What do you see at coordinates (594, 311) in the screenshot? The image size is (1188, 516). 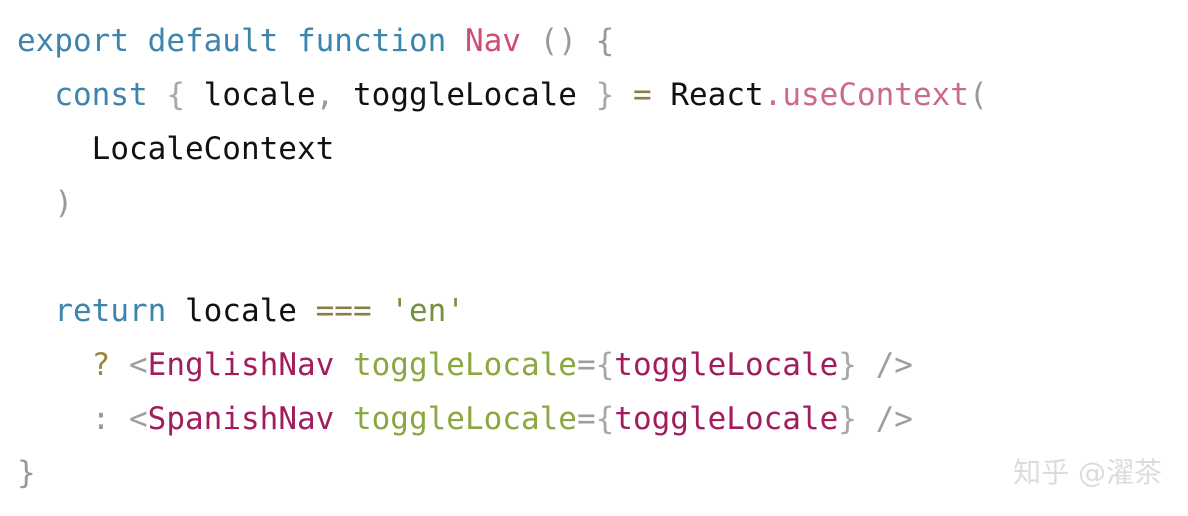 I see `code-line: return locale === 'en'` at bounding box center [594, 311].